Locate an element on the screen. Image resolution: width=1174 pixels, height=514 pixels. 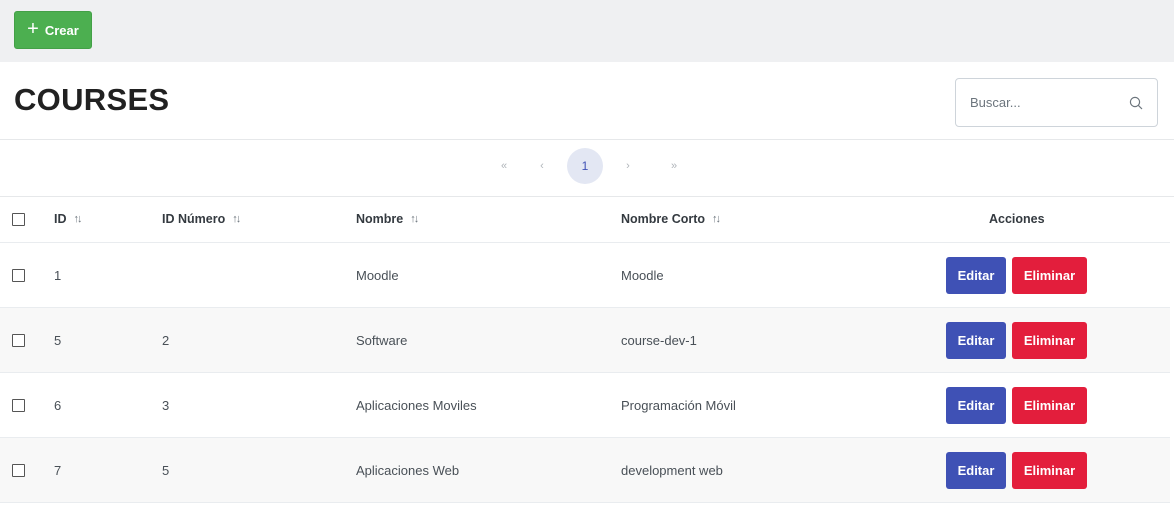
create-button-label: Crear is located at coordinates (61, 30).